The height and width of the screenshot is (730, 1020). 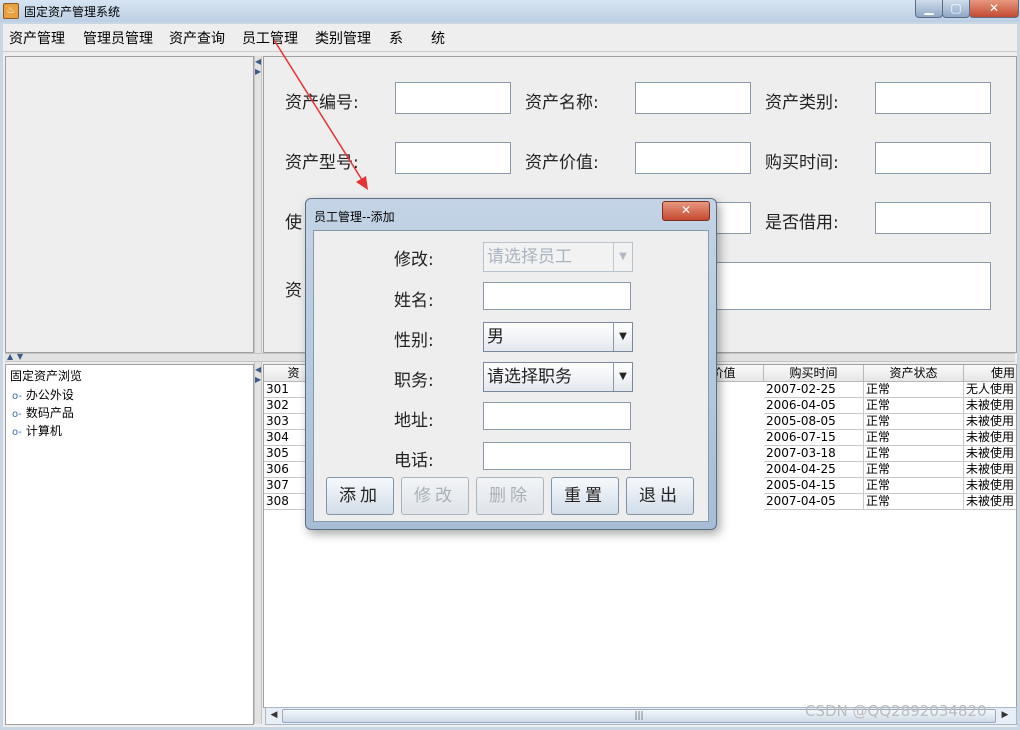 I want to click on modify-label: 修改:, so click(x=414, y=260).